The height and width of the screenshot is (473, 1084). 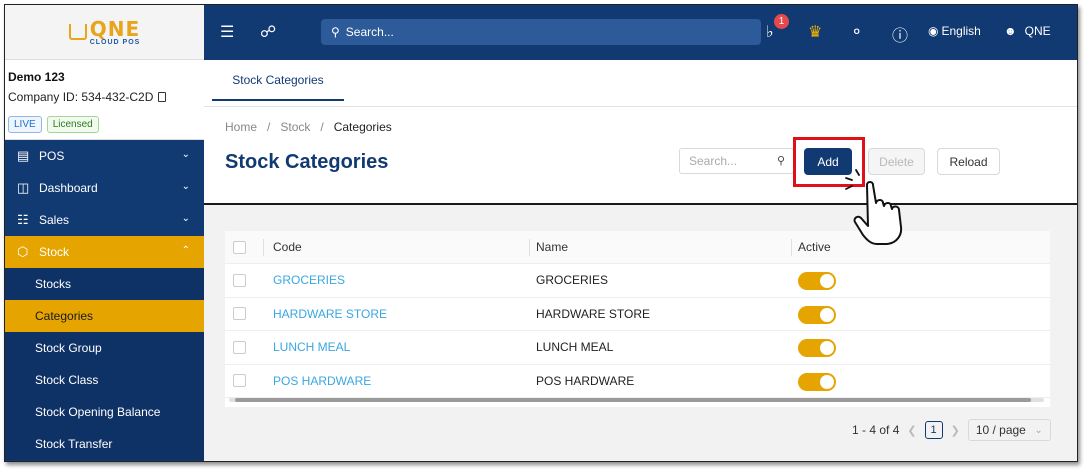 What do you see at coordinates (552, 247) in the screenshot?
I see `column-header-name: Name` at bounding box center [552, 247].